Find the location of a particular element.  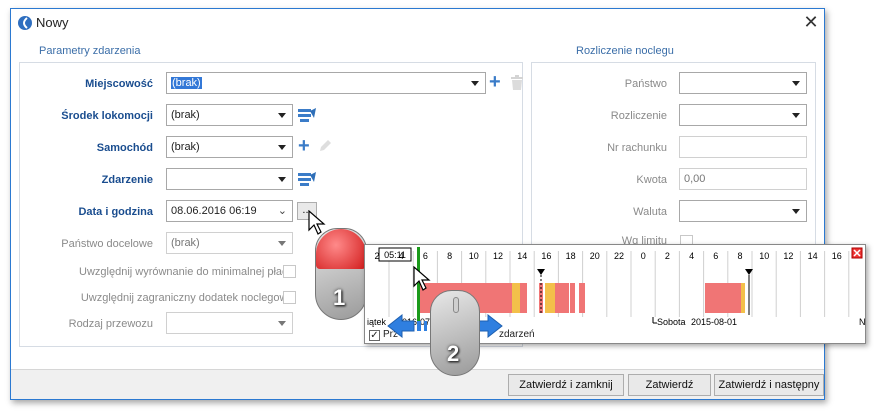

confirm-button: Zatwierdź is located at coordinates (669, 385).